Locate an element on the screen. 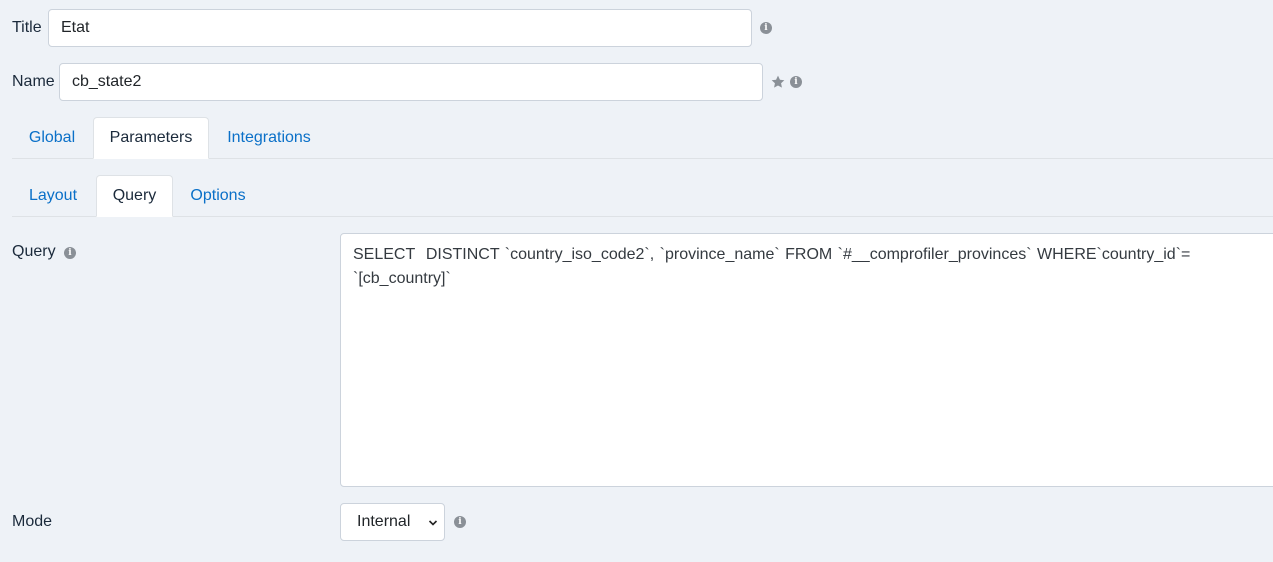 Image resolution: width=1273 pixels, height=562 pixels. chevron-down-icon is located at coordinates (433, 523).